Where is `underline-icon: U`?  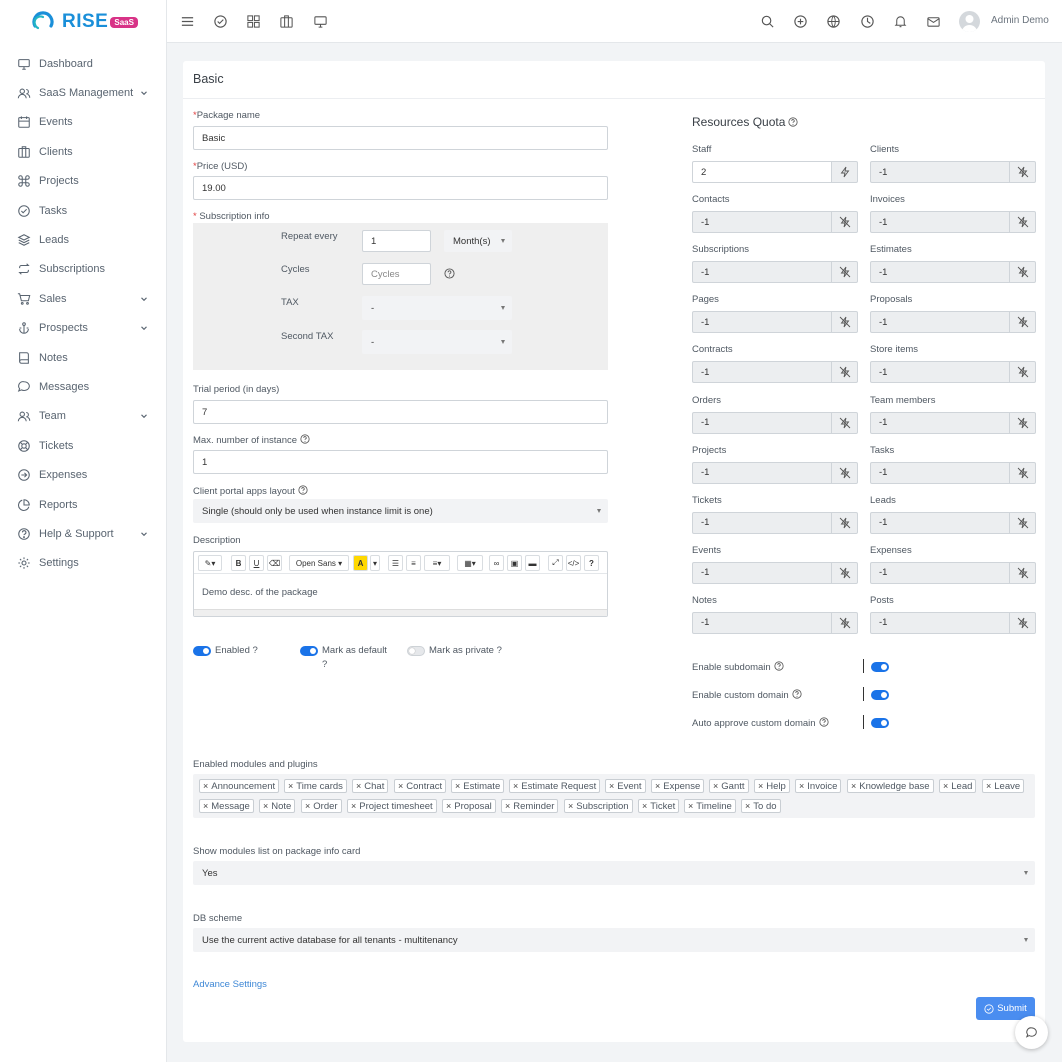 underline-icon: U is located at coordinates (256, 563).